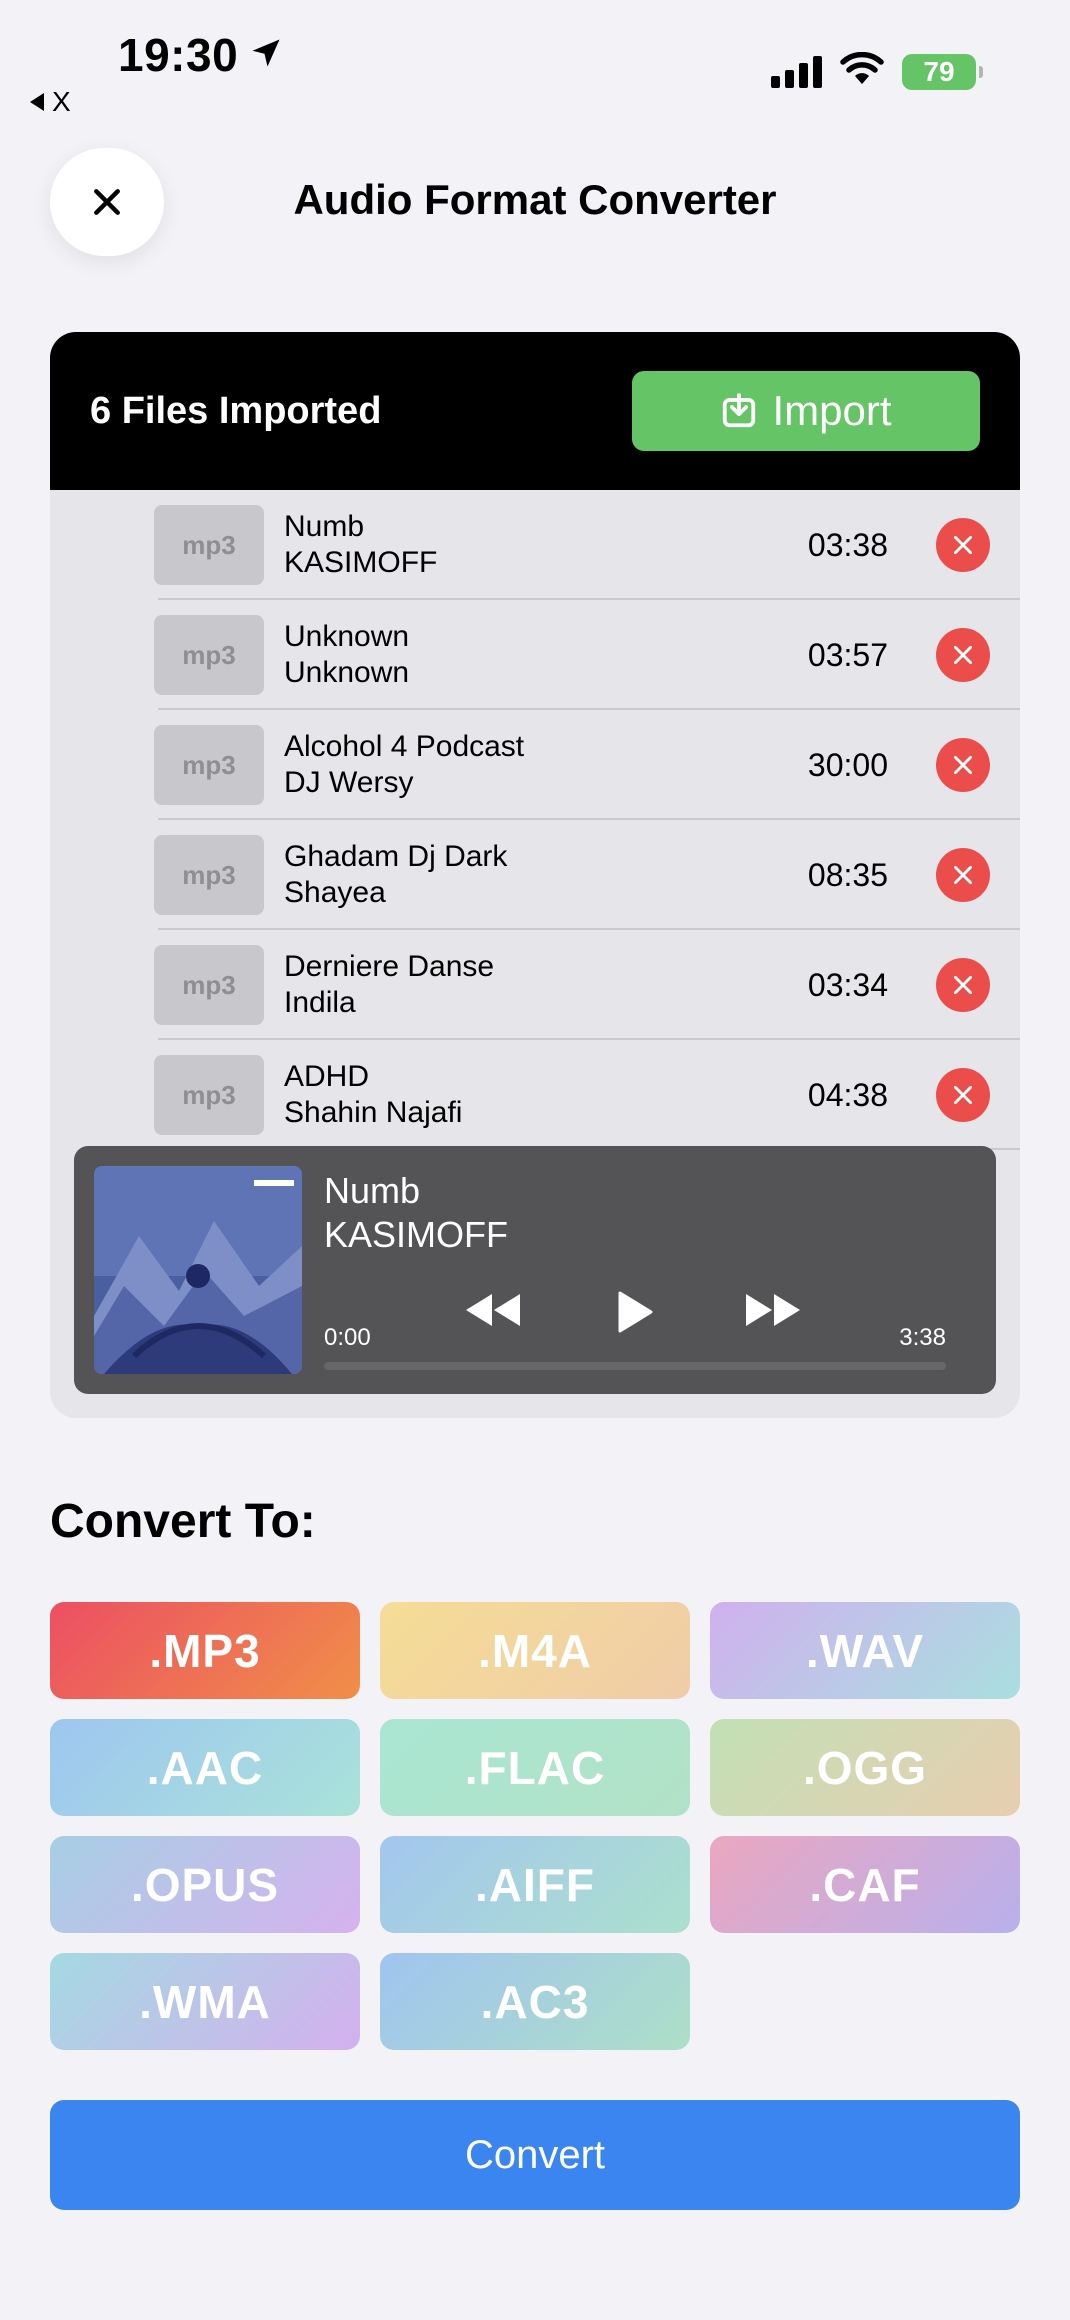  What do you see at coordinates (61, 101) in the screenshot?
I see `back-app-label: X` at bounding box center [61, 101].